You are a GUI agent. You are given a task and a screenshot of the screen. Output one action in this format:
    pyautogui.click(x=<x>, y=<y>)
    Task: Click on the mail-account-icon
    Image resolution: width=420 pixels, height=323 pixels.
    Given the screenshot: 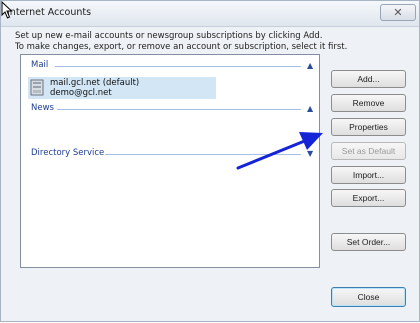 What is the action you would take?
    pyautogui.click(x=37, y=87)
    